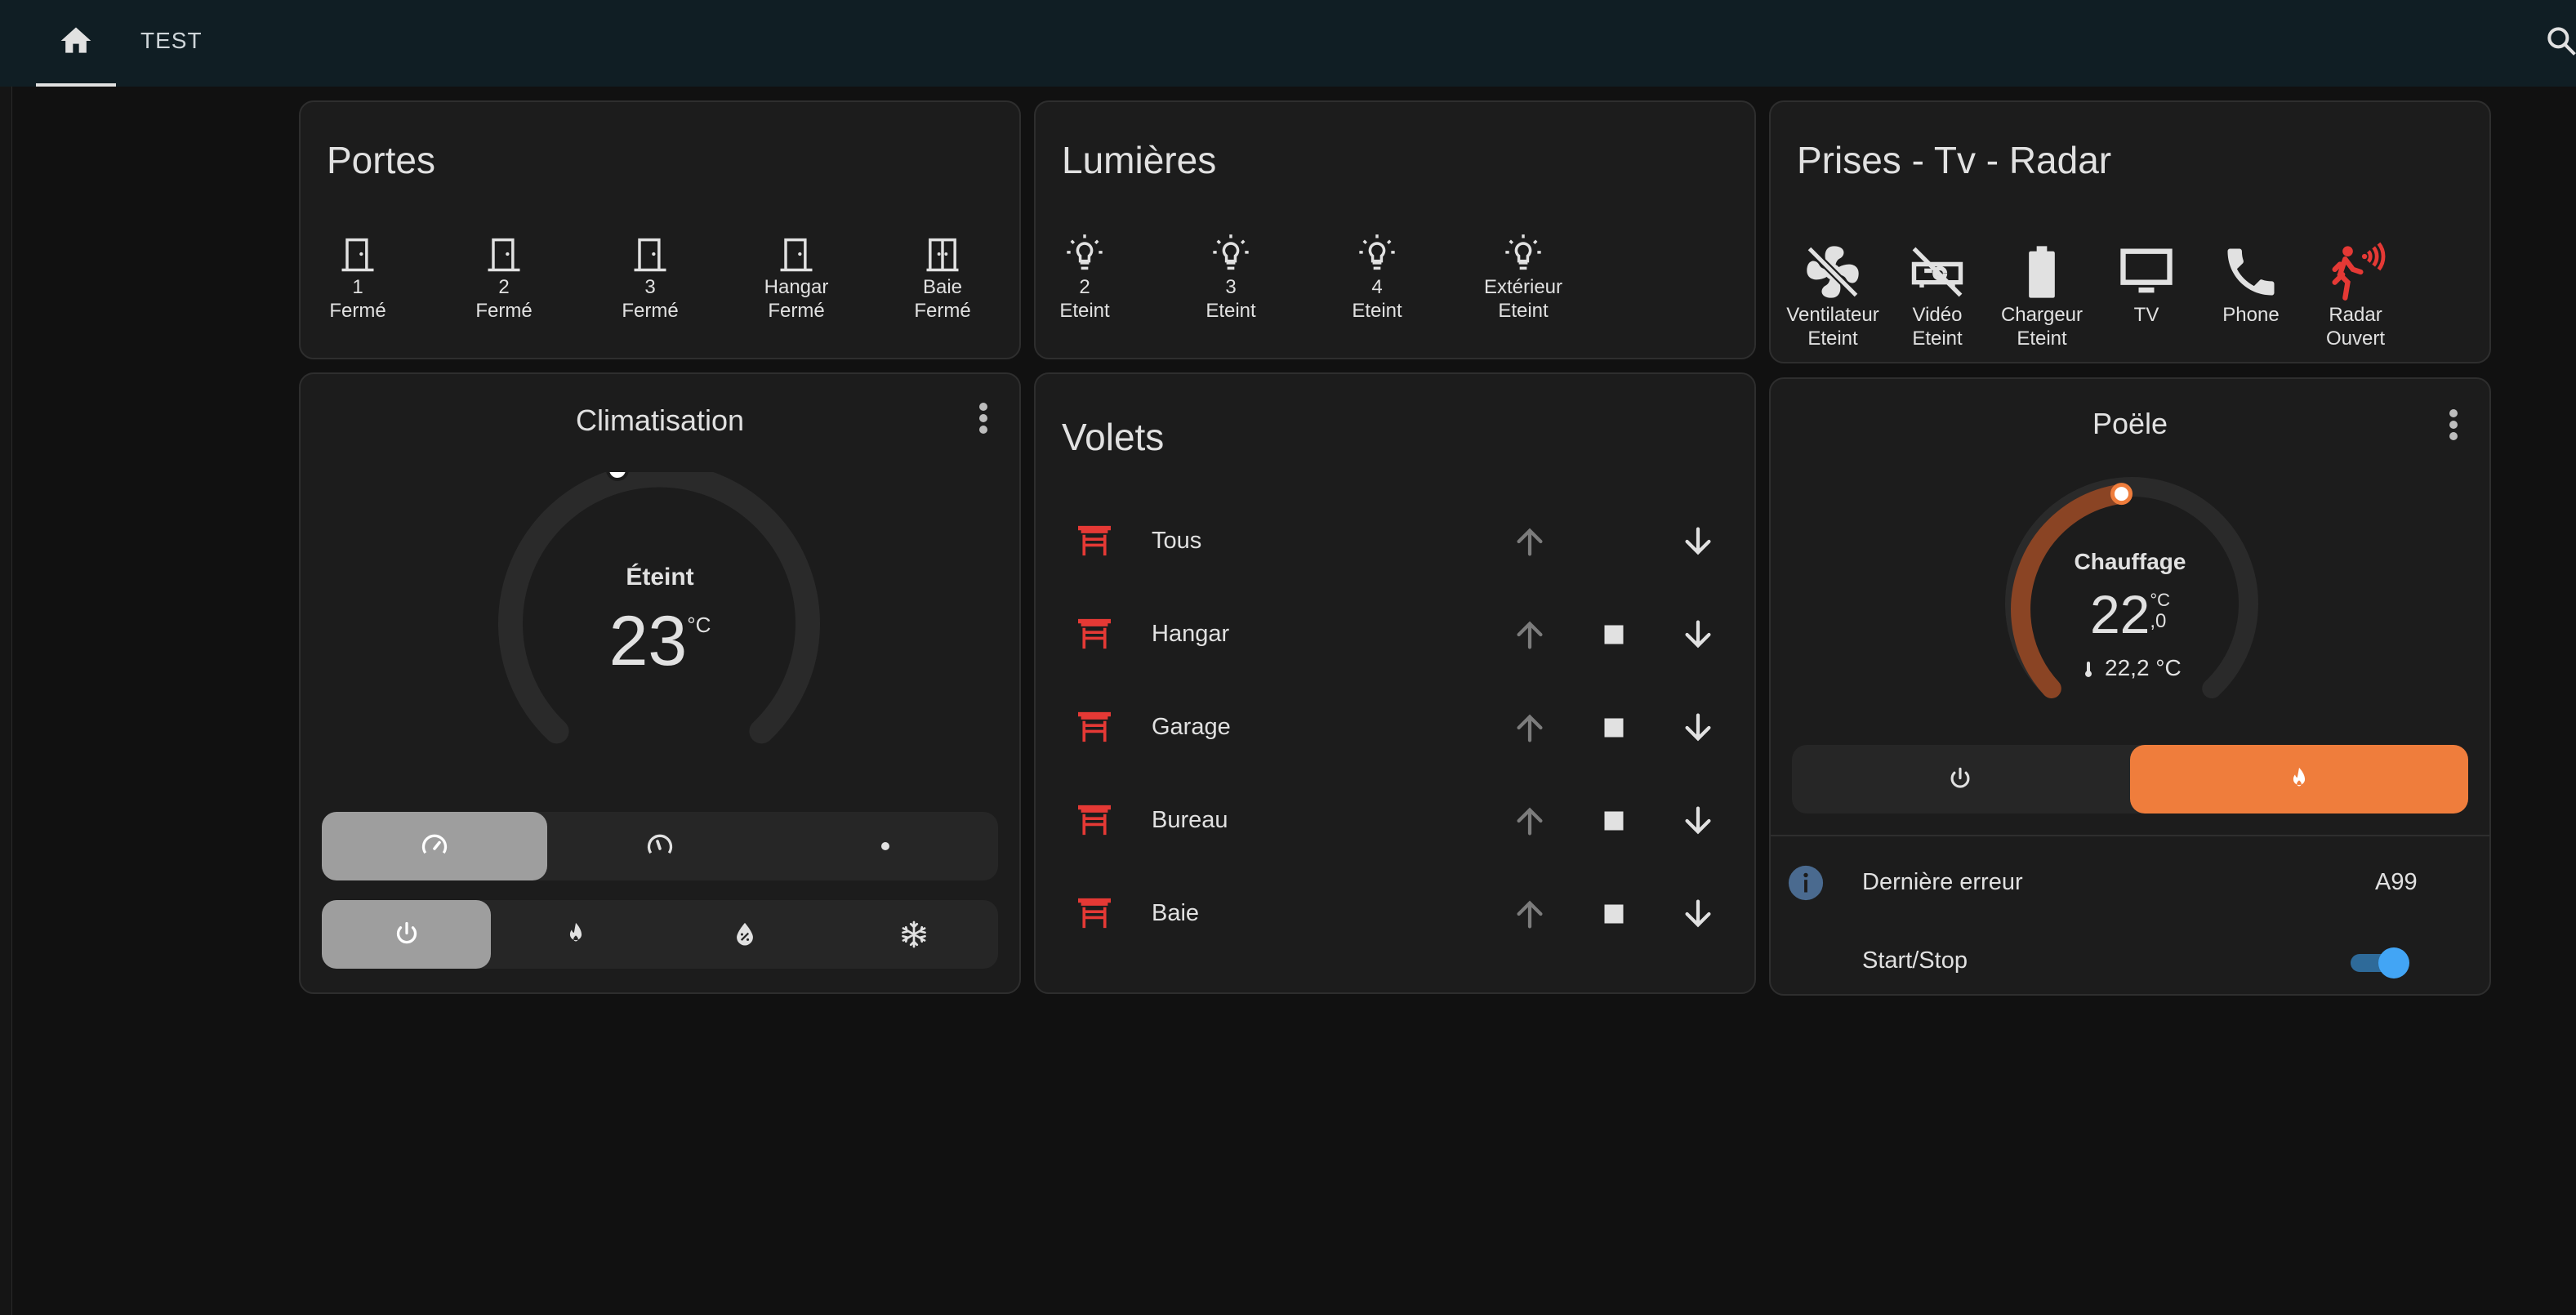 This screenshot has height=1315, width=2576. I want to click on start-stop-toggle, so click(2378, 962).